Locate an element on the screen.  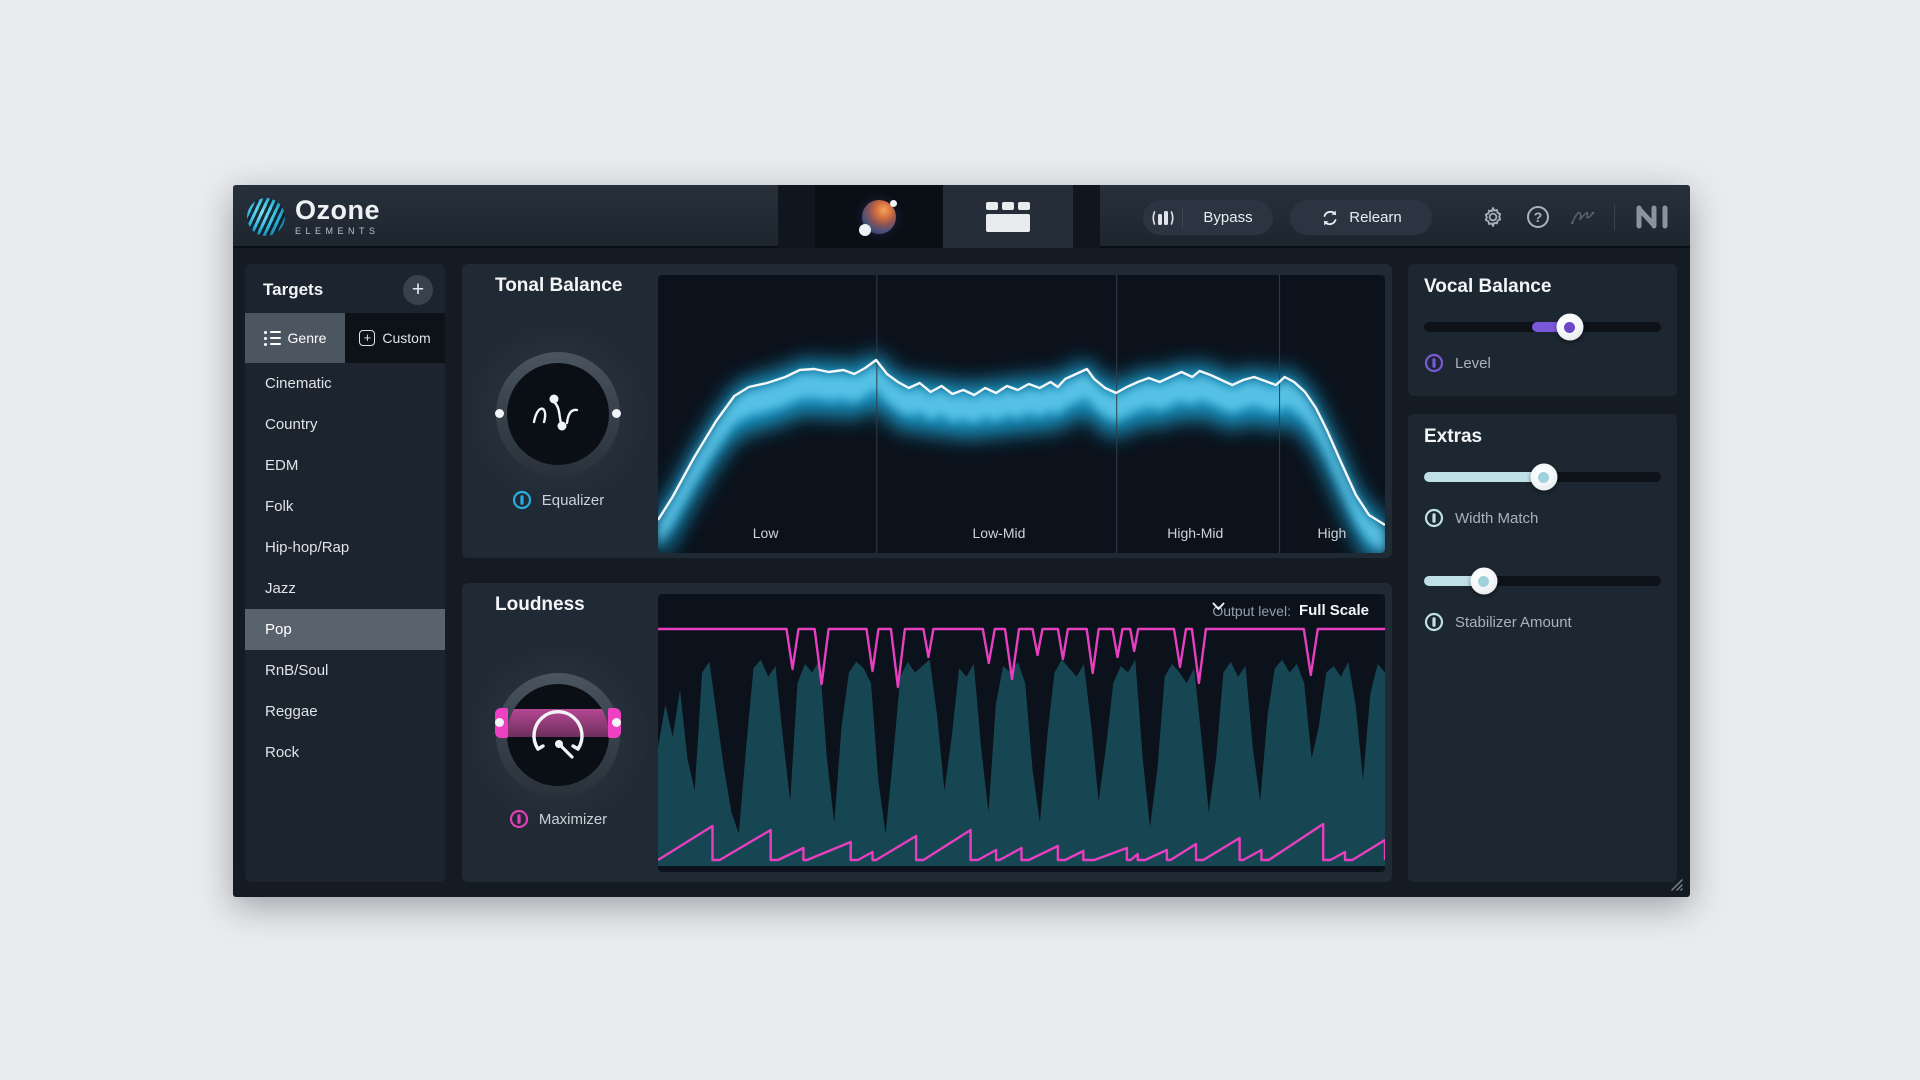
relearn-refresh-icon is located at coordinates (1330, 217).